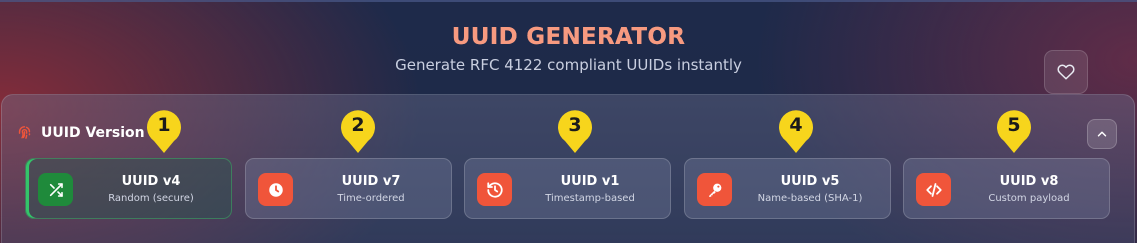 The width and height of the screenshot is (1137, 243). I want to click on version-card-v5: UUID v5 Name-based (SHA-1), so click(787, 188).